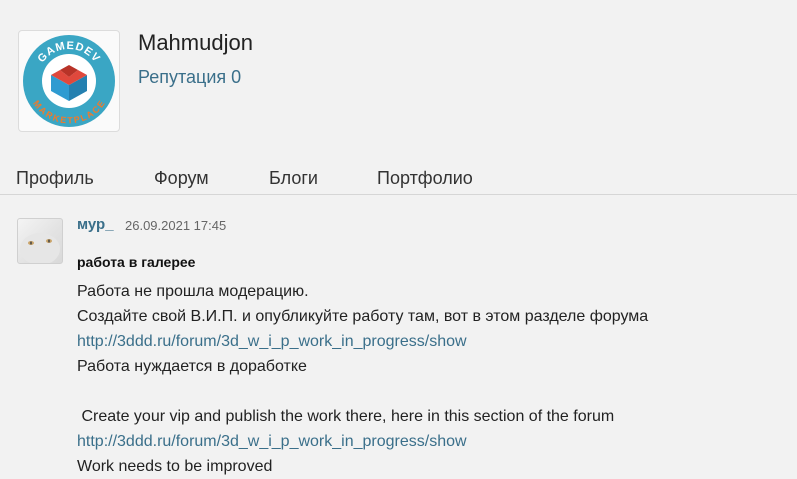 Image resolution: width=797 pixels, height=479 pixels. I want to click on profile-tabs: Профиль Форум Блоги Портфолио, so click(398, 180).